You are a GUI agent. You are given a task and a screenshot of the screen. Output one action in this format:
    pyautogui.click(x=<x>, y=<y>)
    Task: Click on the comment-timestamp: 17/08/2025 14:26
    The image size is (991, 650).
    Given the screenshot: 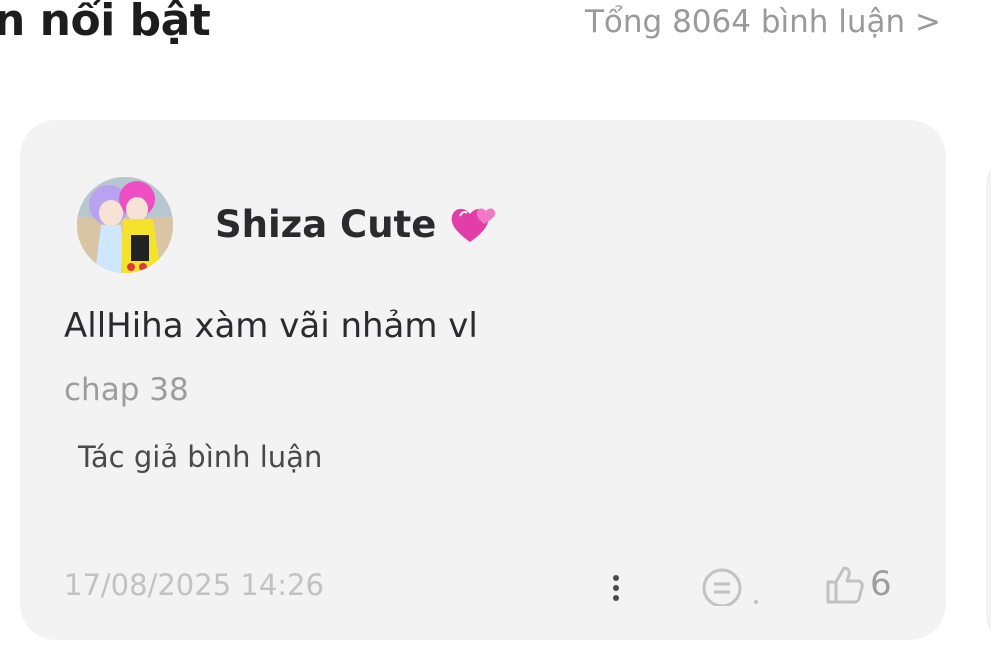 What is the action you would take?
    pyautogui.click(x=194, y=585)
    